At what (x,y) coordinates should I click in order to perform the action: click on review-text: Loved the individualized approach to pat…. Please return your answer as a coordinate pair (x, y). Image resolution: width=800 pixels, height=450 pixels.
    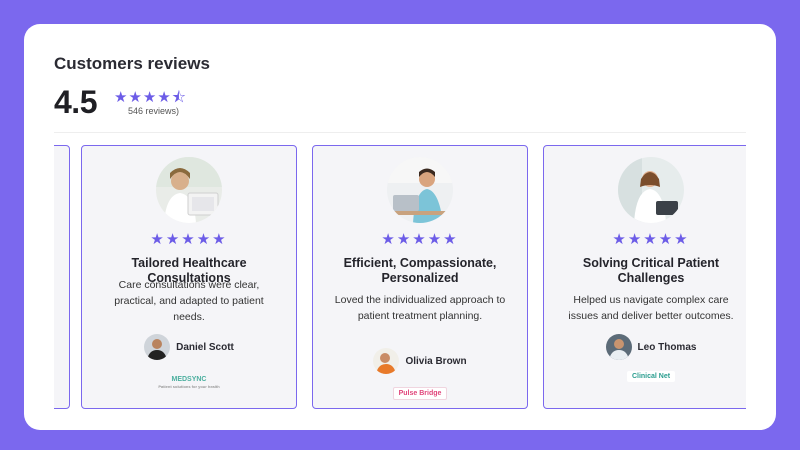
    Looking at the image, I should click on (420, 308).